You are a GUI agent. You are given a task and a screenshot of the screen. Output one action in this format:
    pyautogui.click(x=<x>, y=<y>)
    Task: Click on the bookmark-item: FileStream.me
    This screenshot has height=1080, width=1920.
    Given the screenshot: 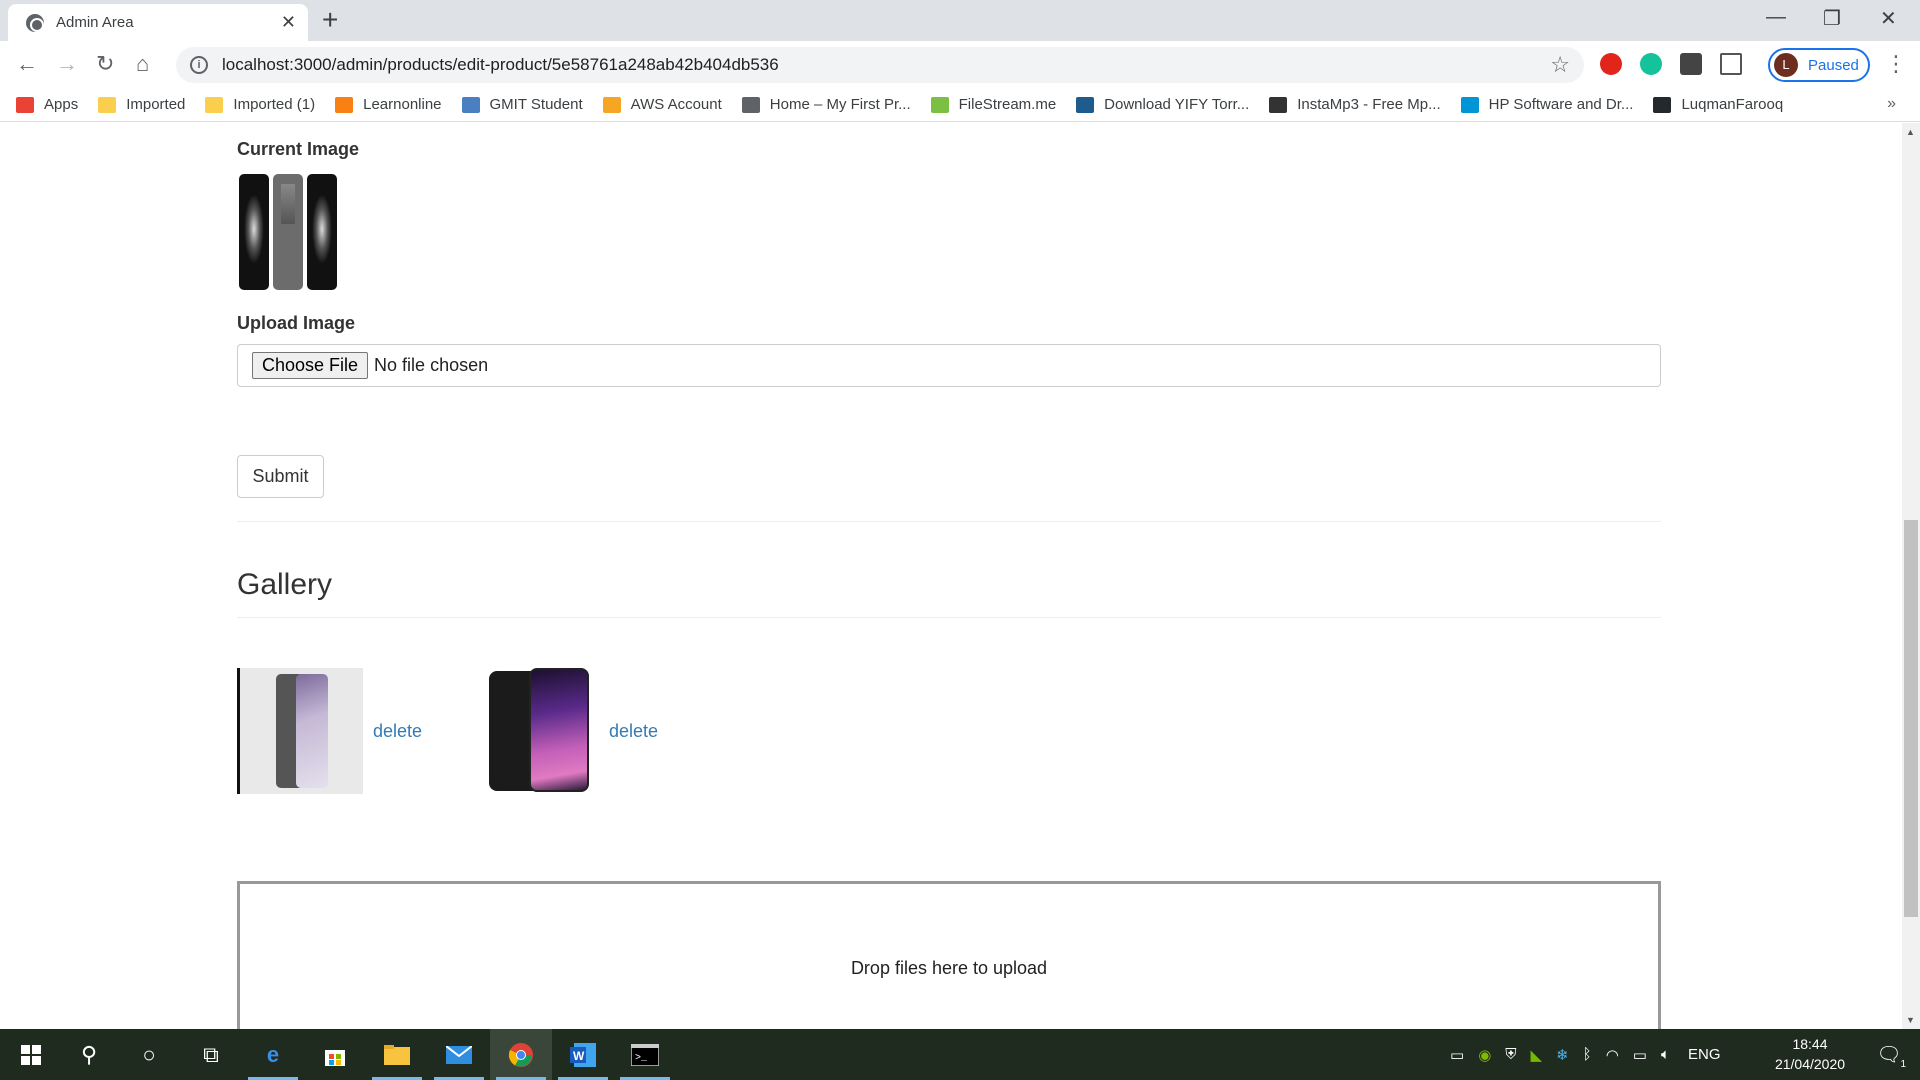 What is the action you would take?
    pyautogui.click(x=993, y=104)
    